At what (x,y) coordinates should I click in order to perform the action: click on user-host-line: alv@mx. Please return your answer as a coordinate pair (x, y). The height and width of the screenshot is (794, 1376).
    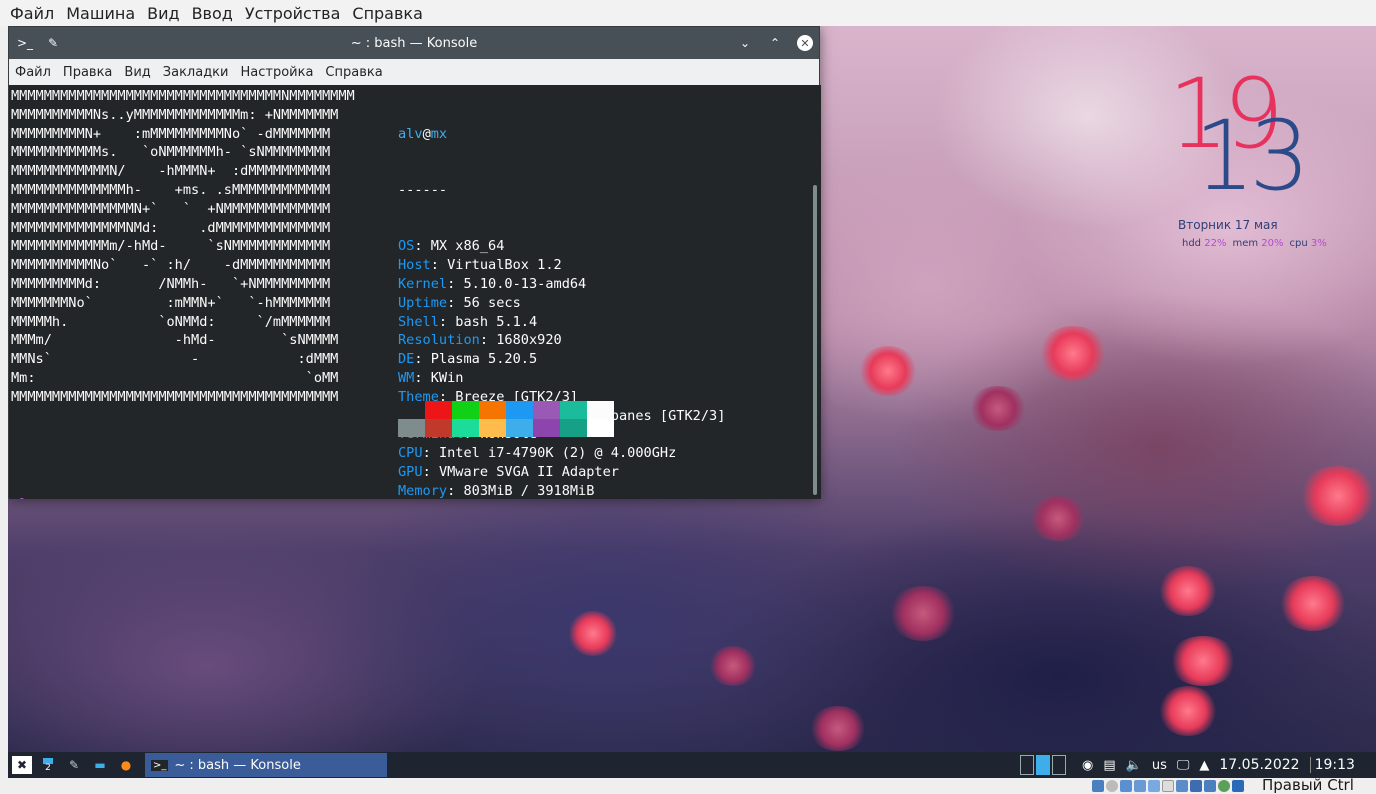
    Looking at the image, I should click on (423, 133).